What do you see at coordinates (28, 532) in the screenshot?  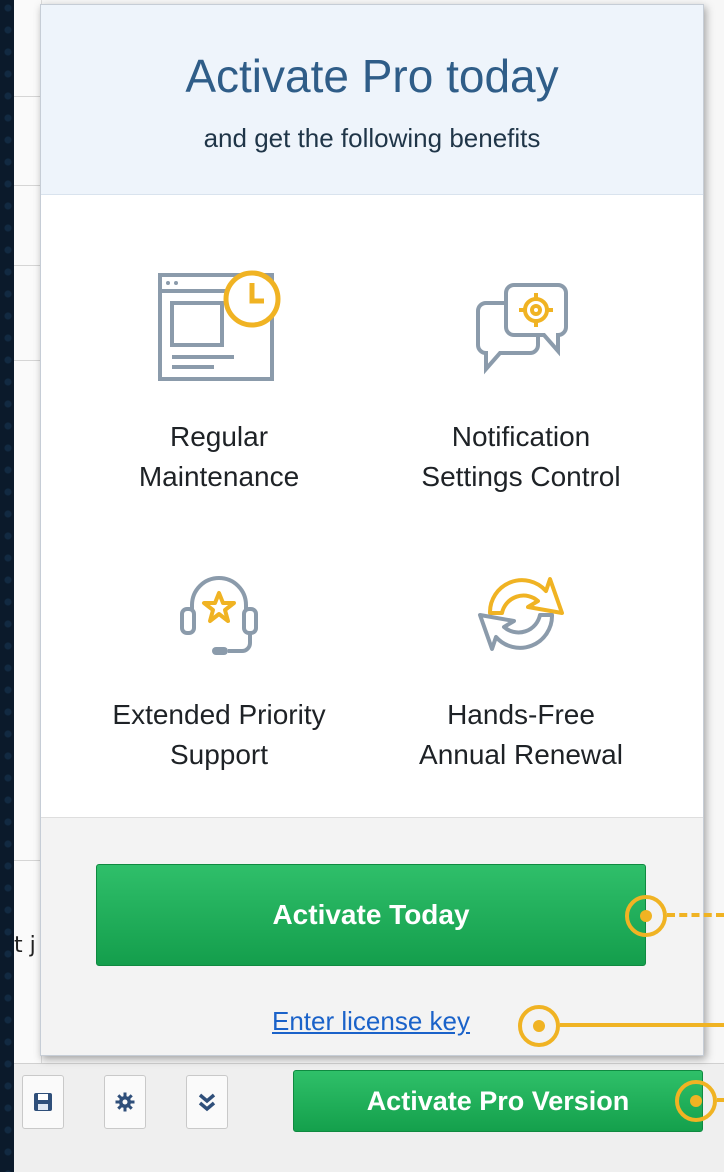 I see `app-side-column` at bounding box center [28, 532].